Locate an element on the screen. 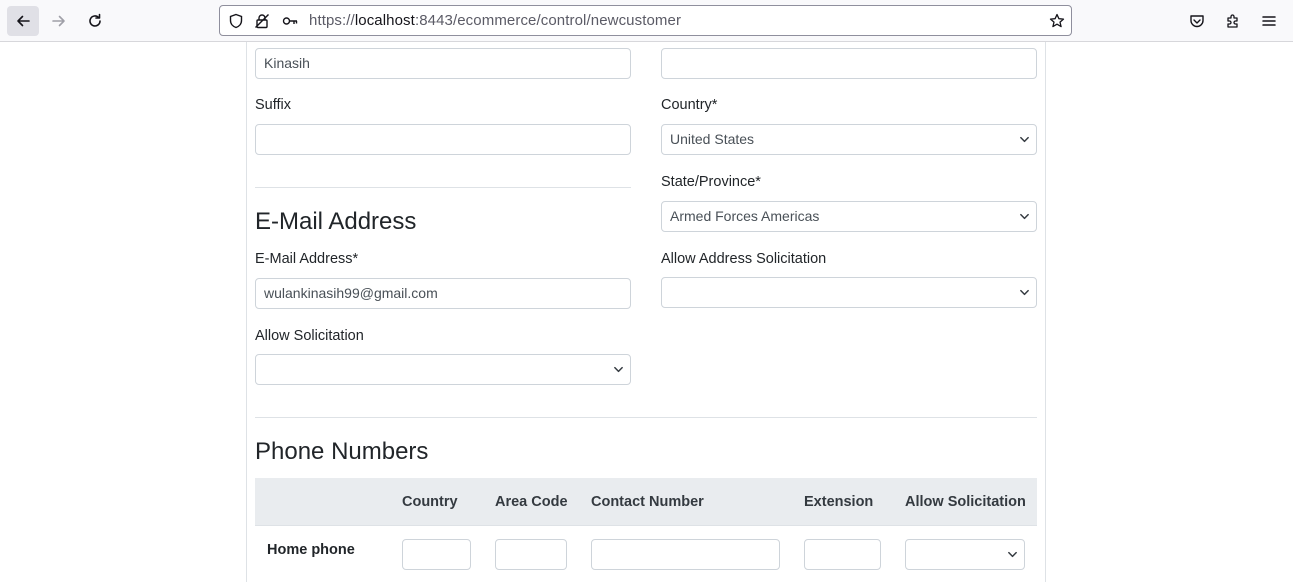 This screenshot has height=582, width=1293. column-header-allow-solicitation: Allow Solicitation is located at coordinates (965, 502).